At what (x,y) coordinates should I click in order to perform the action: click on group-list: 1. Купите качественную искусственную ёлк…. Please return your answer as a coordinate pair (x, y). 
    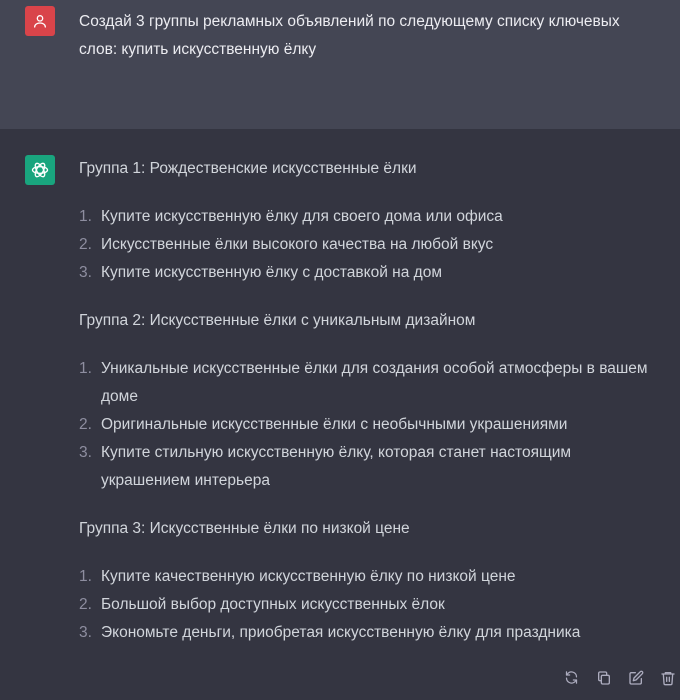
    Looking at the image, I should click on (369, 605).